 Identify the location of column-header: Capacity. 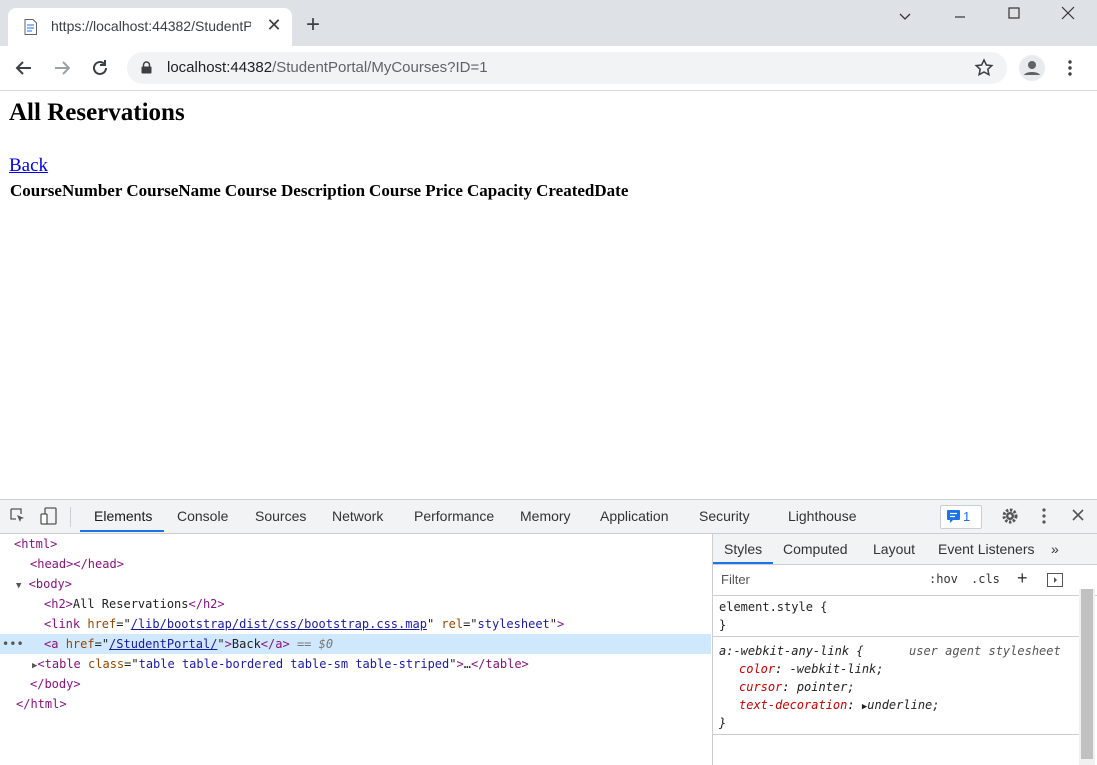
(499, 190).